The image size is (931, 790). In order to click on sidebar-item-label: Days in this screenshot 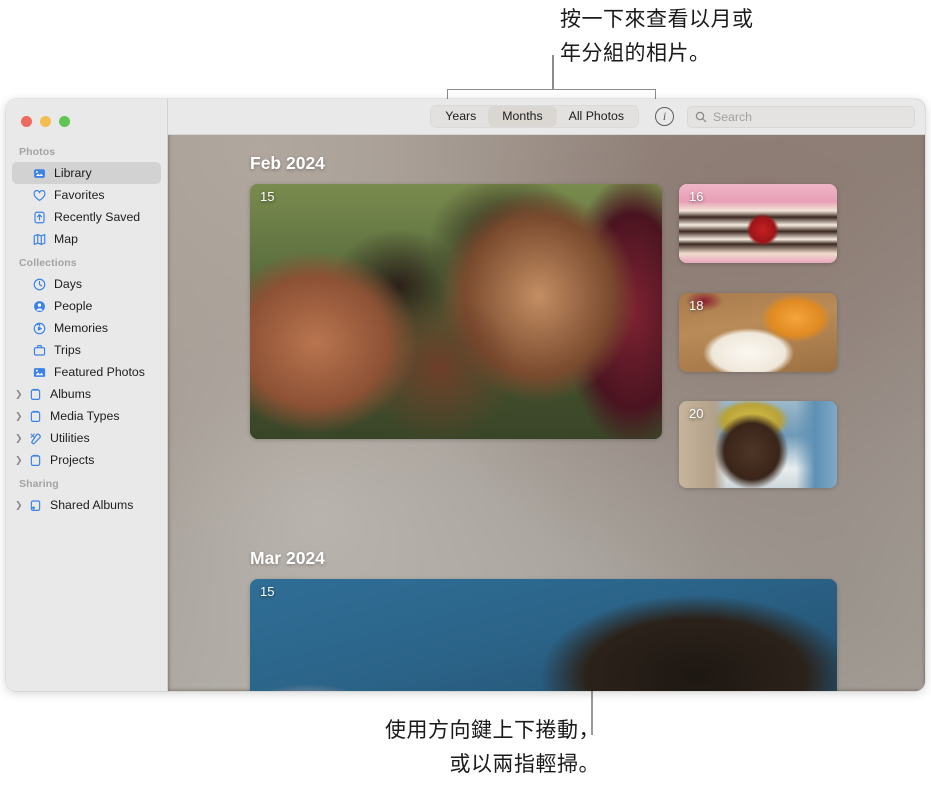, I will do `click(68, 284)`.